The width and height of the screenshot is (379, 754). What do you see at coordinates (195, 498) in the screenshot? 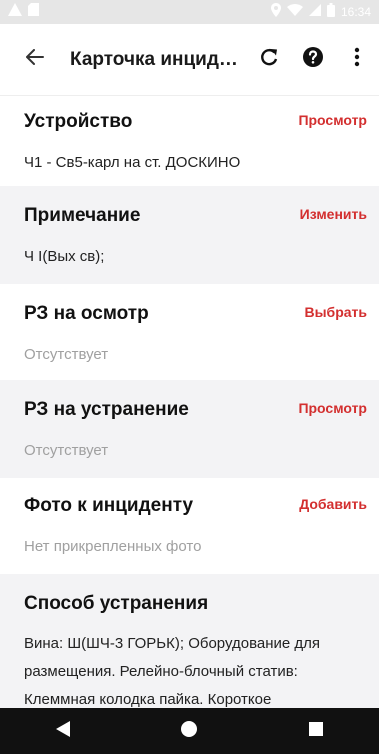
I see `section-header: Фото к инциденту Добавить` at bounding box center [195, 498].